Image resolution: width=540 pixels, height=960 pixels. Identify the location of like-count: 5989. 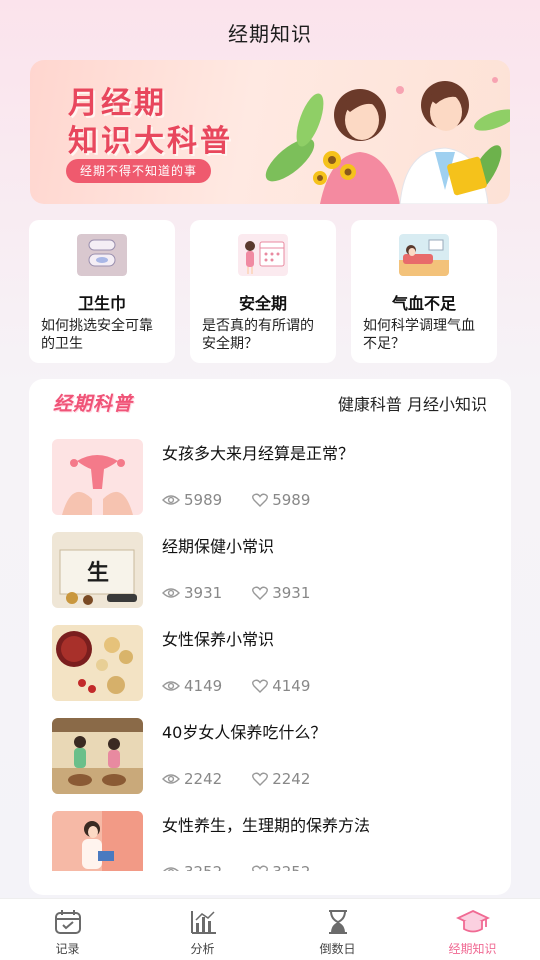
(281, 500).